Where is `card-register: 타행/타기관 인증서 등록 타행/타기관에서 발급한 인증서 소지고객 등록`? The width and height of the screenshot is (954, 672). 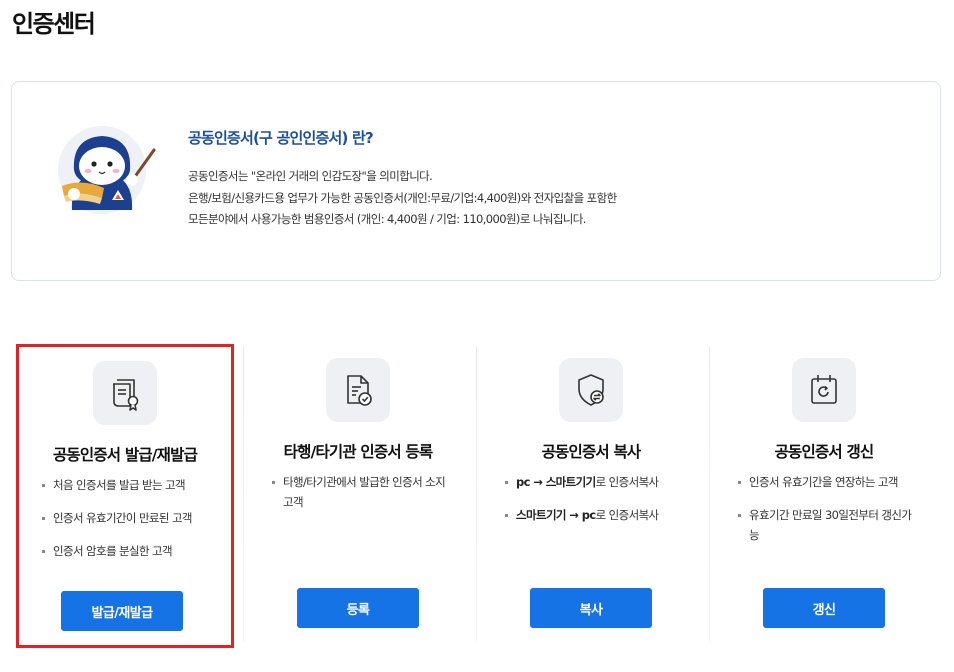 card-register: 타행/타기관 인증서 등록 타행/타기관에서 발급한 인증서 소지고객 등록 is located at coordinates (358, 496).